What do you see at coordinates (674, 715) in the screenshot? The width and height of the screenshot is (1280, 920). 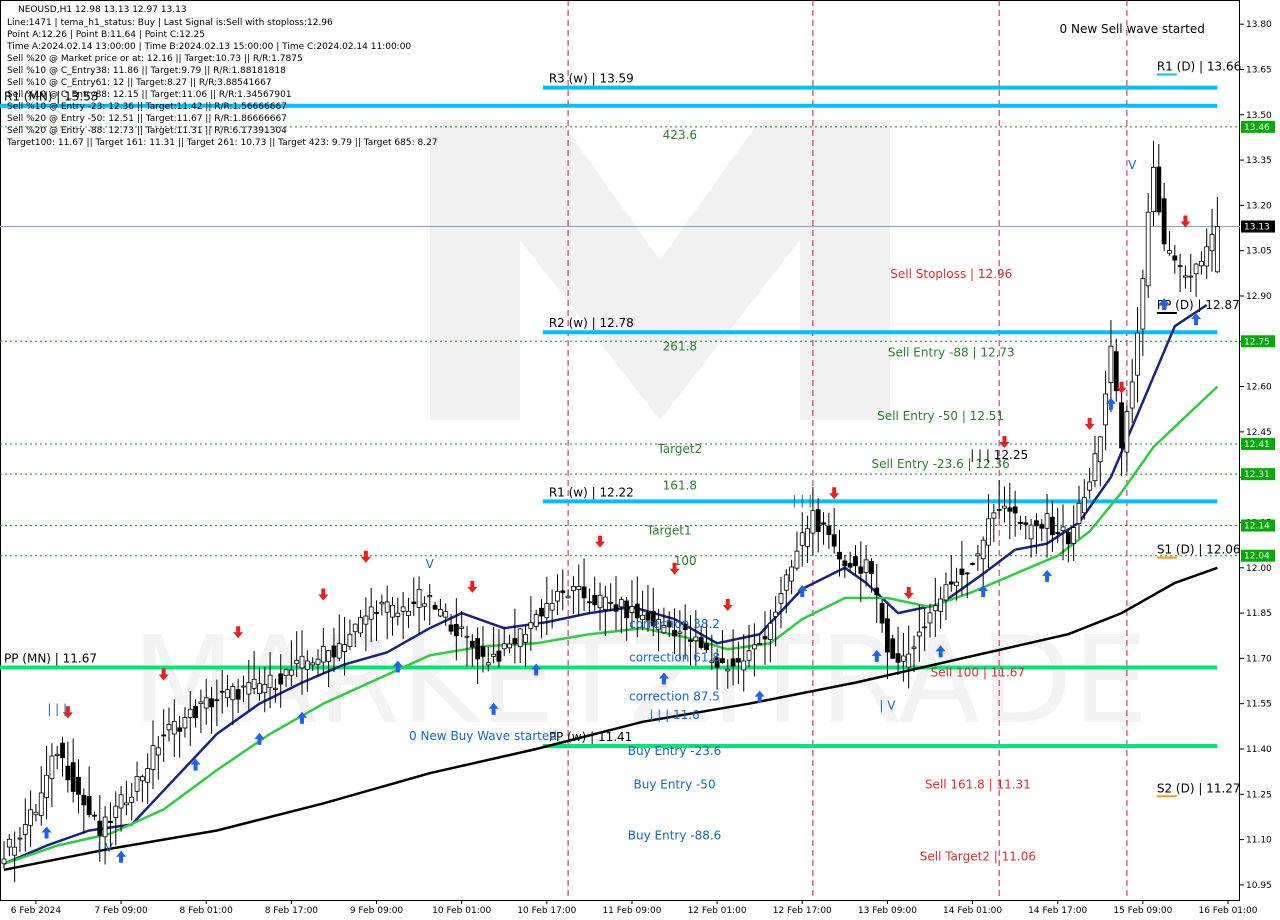 I see `chart-annotation: | | | 11.6` at bounding box center [674, 715].